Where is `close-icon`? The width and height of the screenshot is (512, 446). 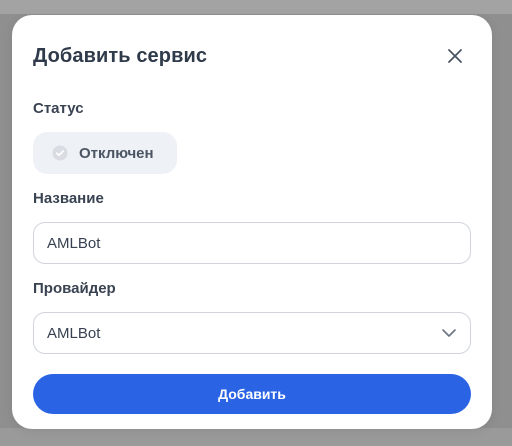
close-icon is located at coordinates (455, 56).